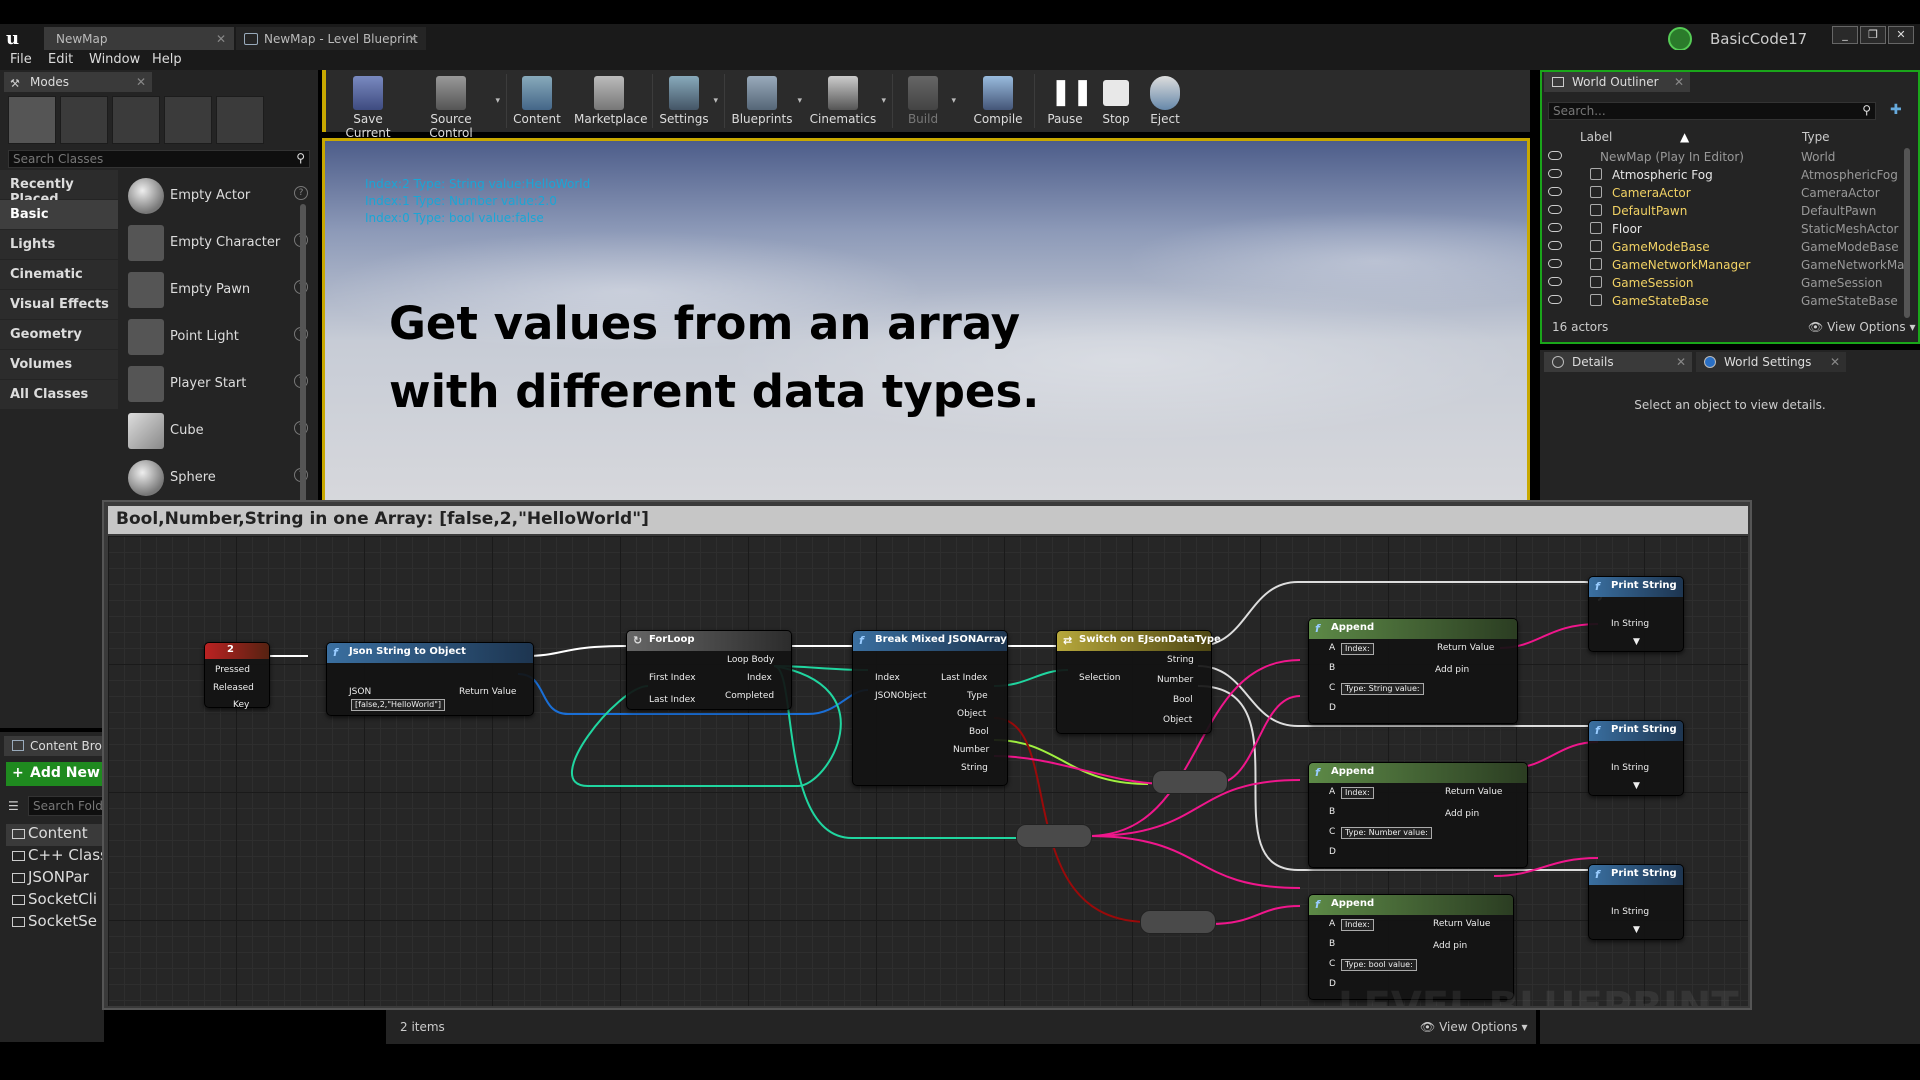 This screenshot has width=1920, height=1080. Describe the element at coordinates (216, 384) in the screenshot. I see `place-item-player-start: Player Start ?` at that location.